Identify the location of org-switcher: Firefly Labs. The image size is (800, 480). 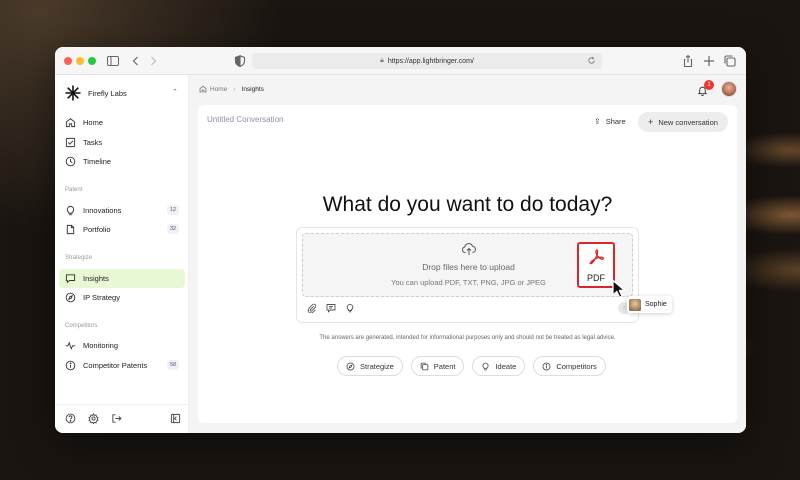
(96, 93).